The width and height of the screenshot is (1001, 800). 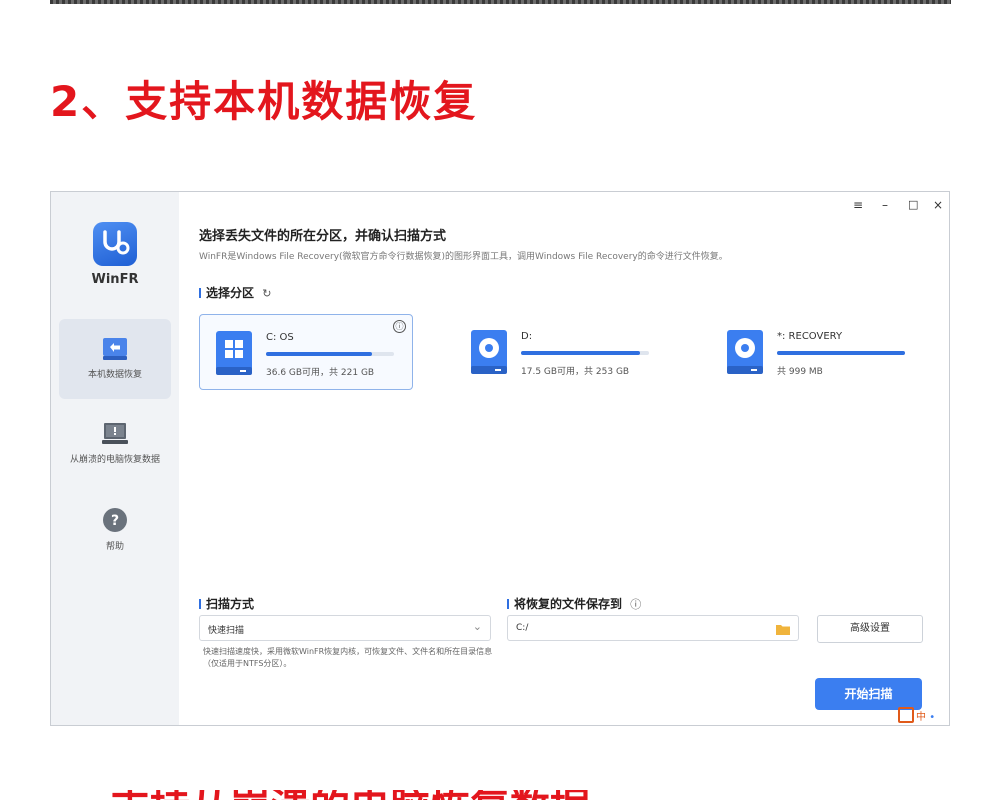 I want to click on ime-text: 中, so click(x=921, y=717).